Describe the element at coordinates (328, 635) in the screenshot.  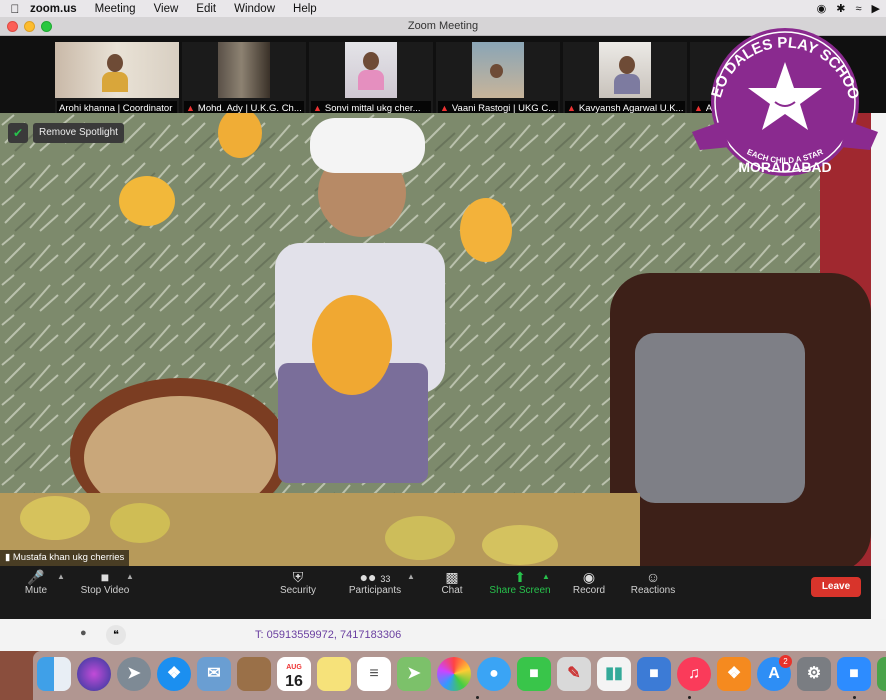
I see `contact-text: T: 05913559972, 7417183306` at that location.